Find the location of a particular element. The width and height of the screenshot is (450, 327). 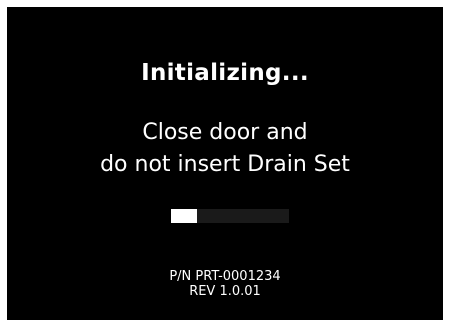

revision-number: REV 1.0.01 is located at coordinates (225, 291).